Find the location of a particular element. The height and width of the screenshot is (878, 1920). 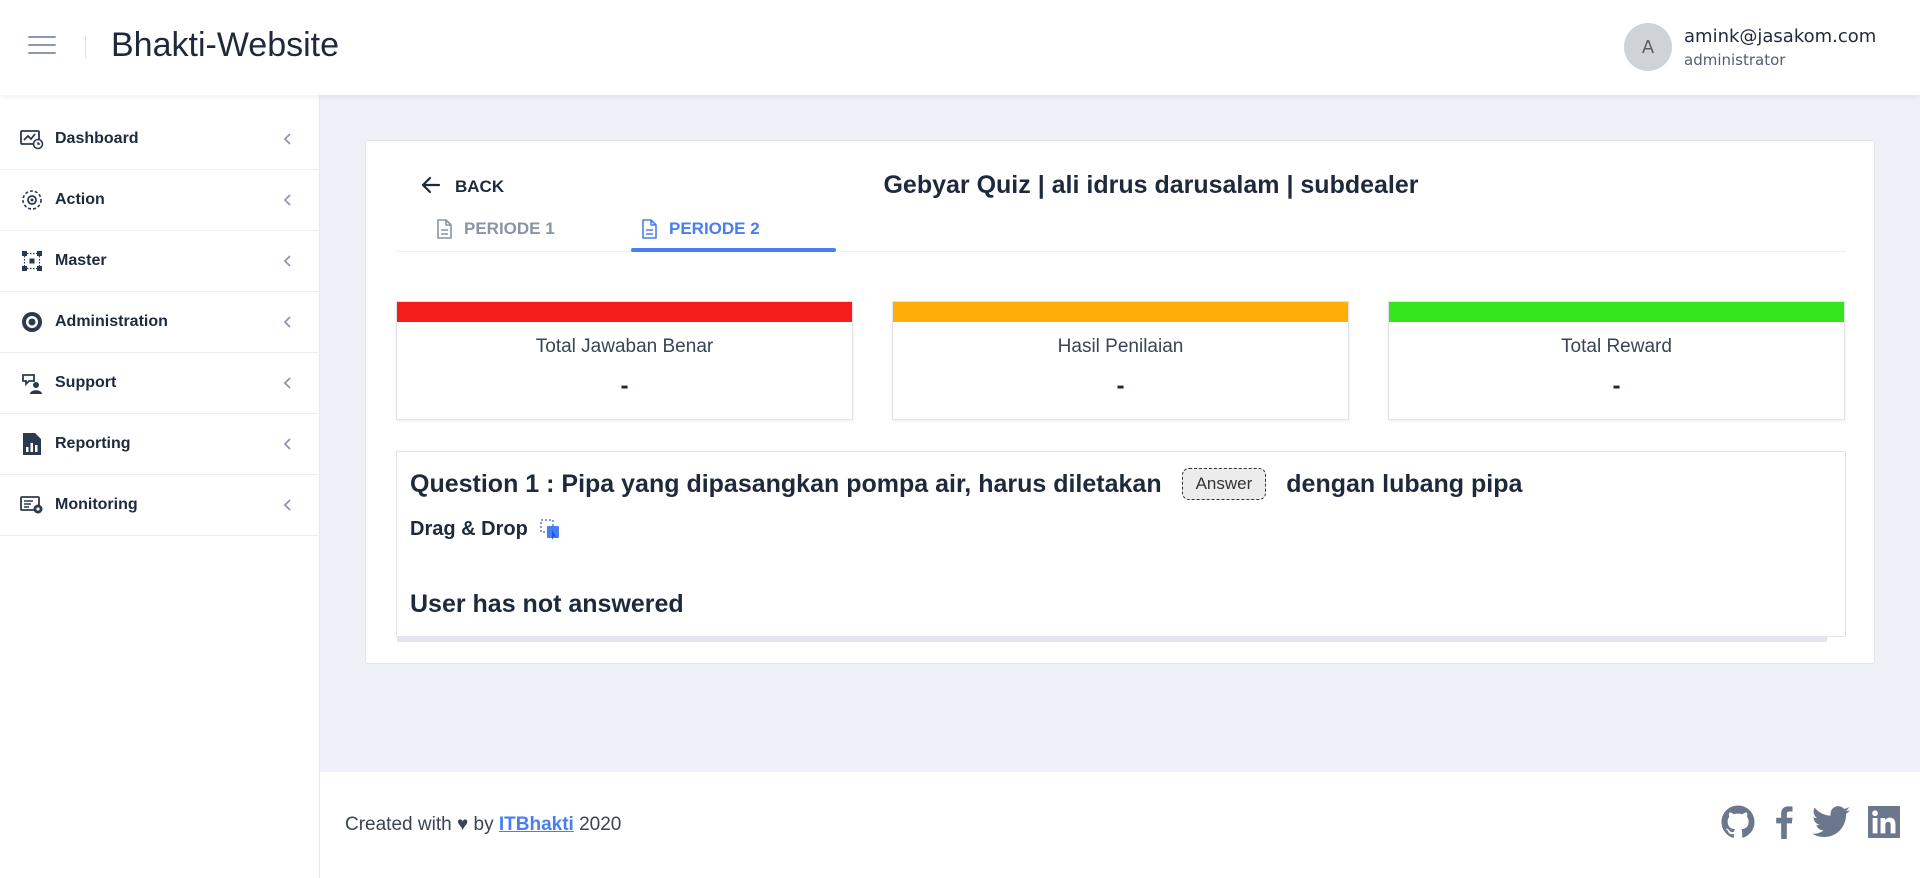

social-links is located at coordinates (1819, 822).